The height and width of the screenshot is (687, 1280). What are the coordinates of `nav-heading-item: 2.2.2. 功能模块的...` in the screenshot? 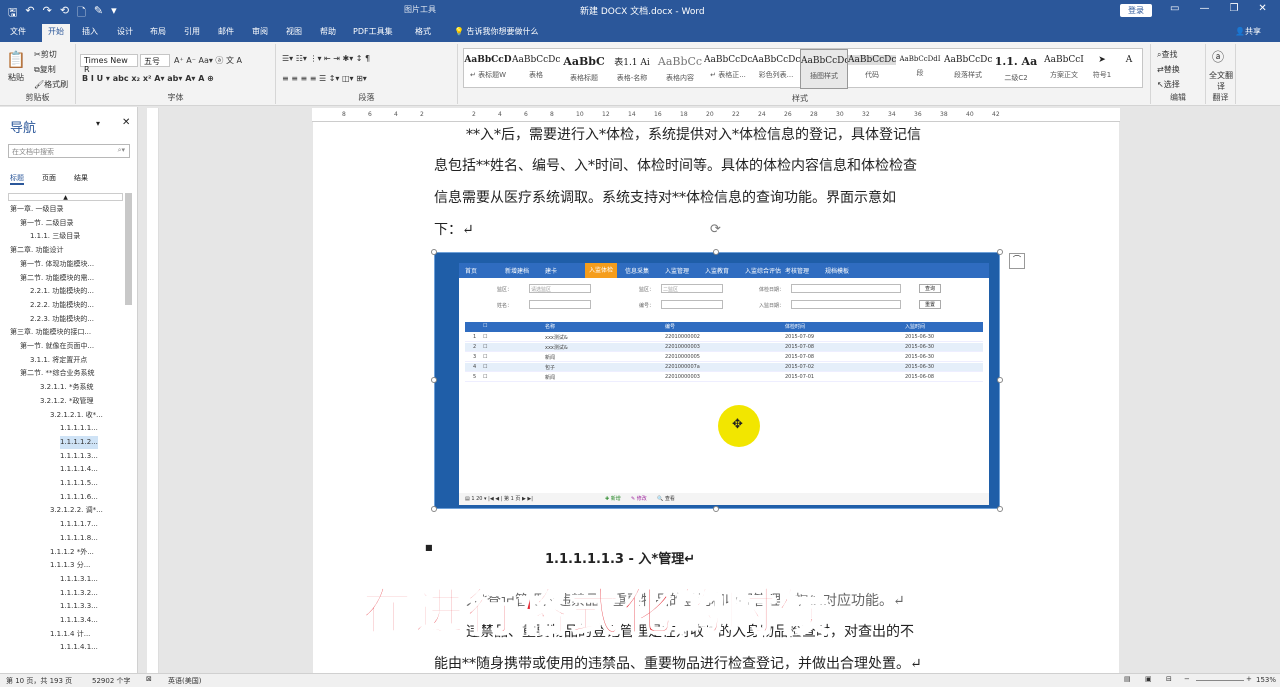 It's located at (62, 305).